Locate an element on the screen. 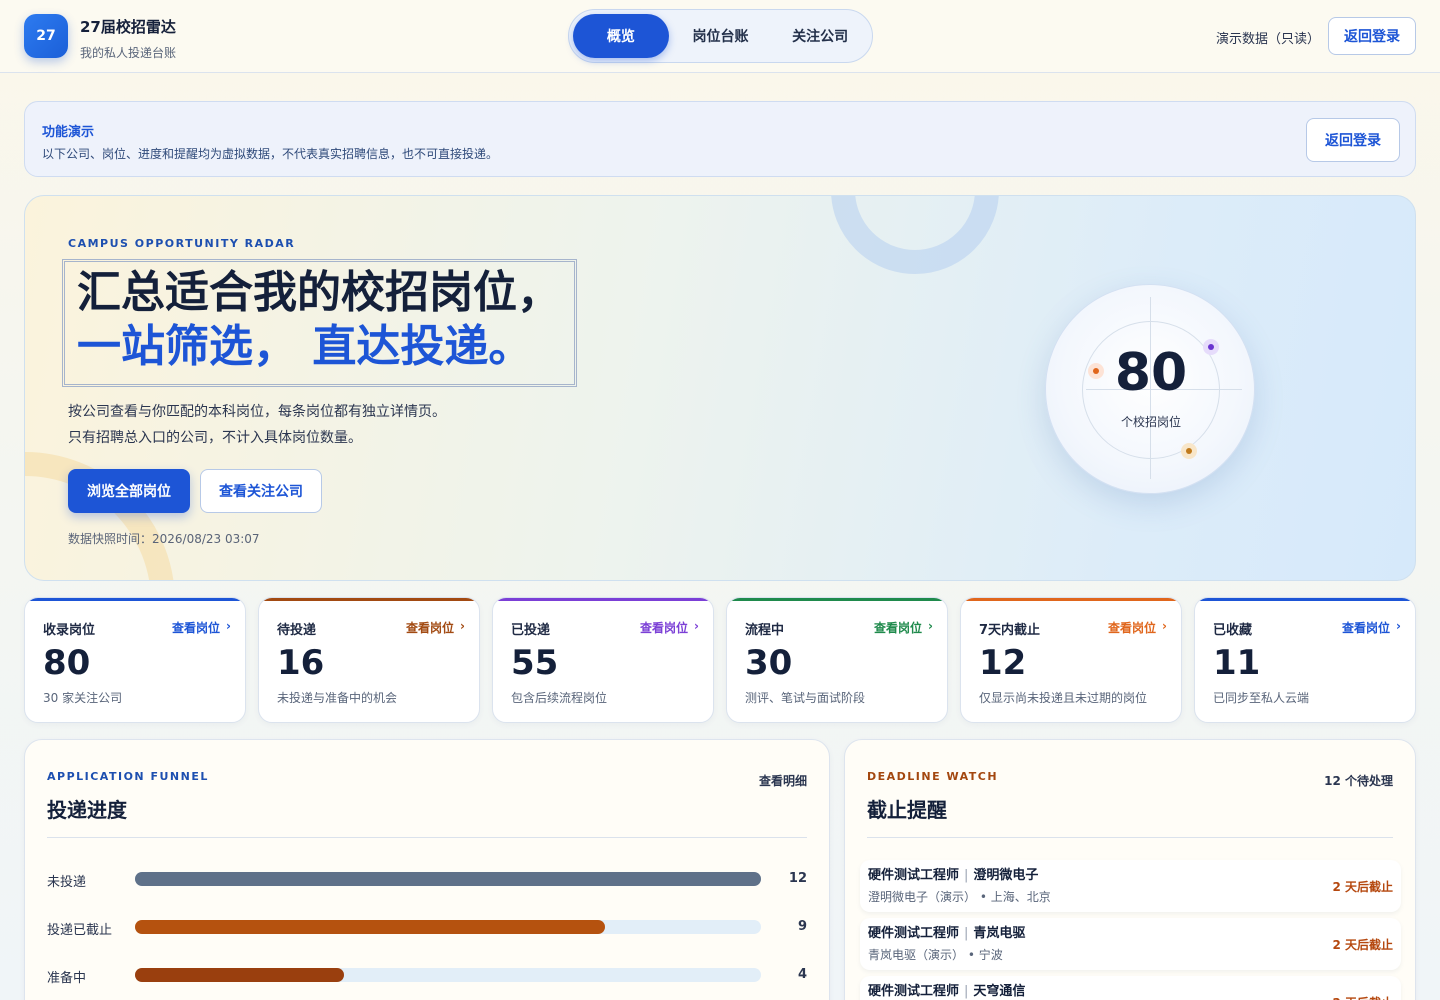  deadline-company: 青岚电驱 is located at coordinates (999, 933).